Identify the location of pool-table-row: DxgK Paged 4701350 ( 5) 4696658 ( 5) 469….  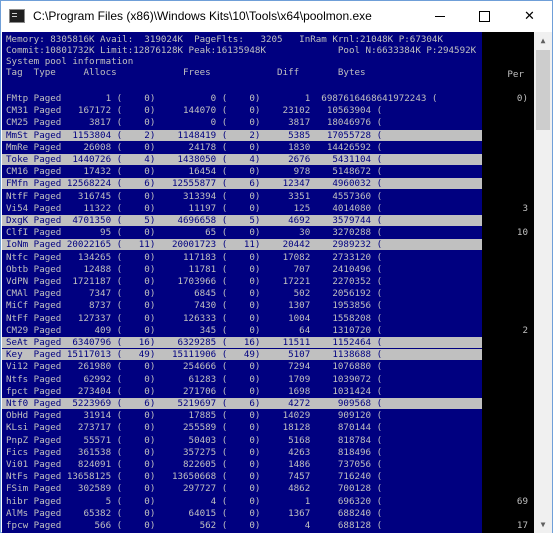
(242, 220).